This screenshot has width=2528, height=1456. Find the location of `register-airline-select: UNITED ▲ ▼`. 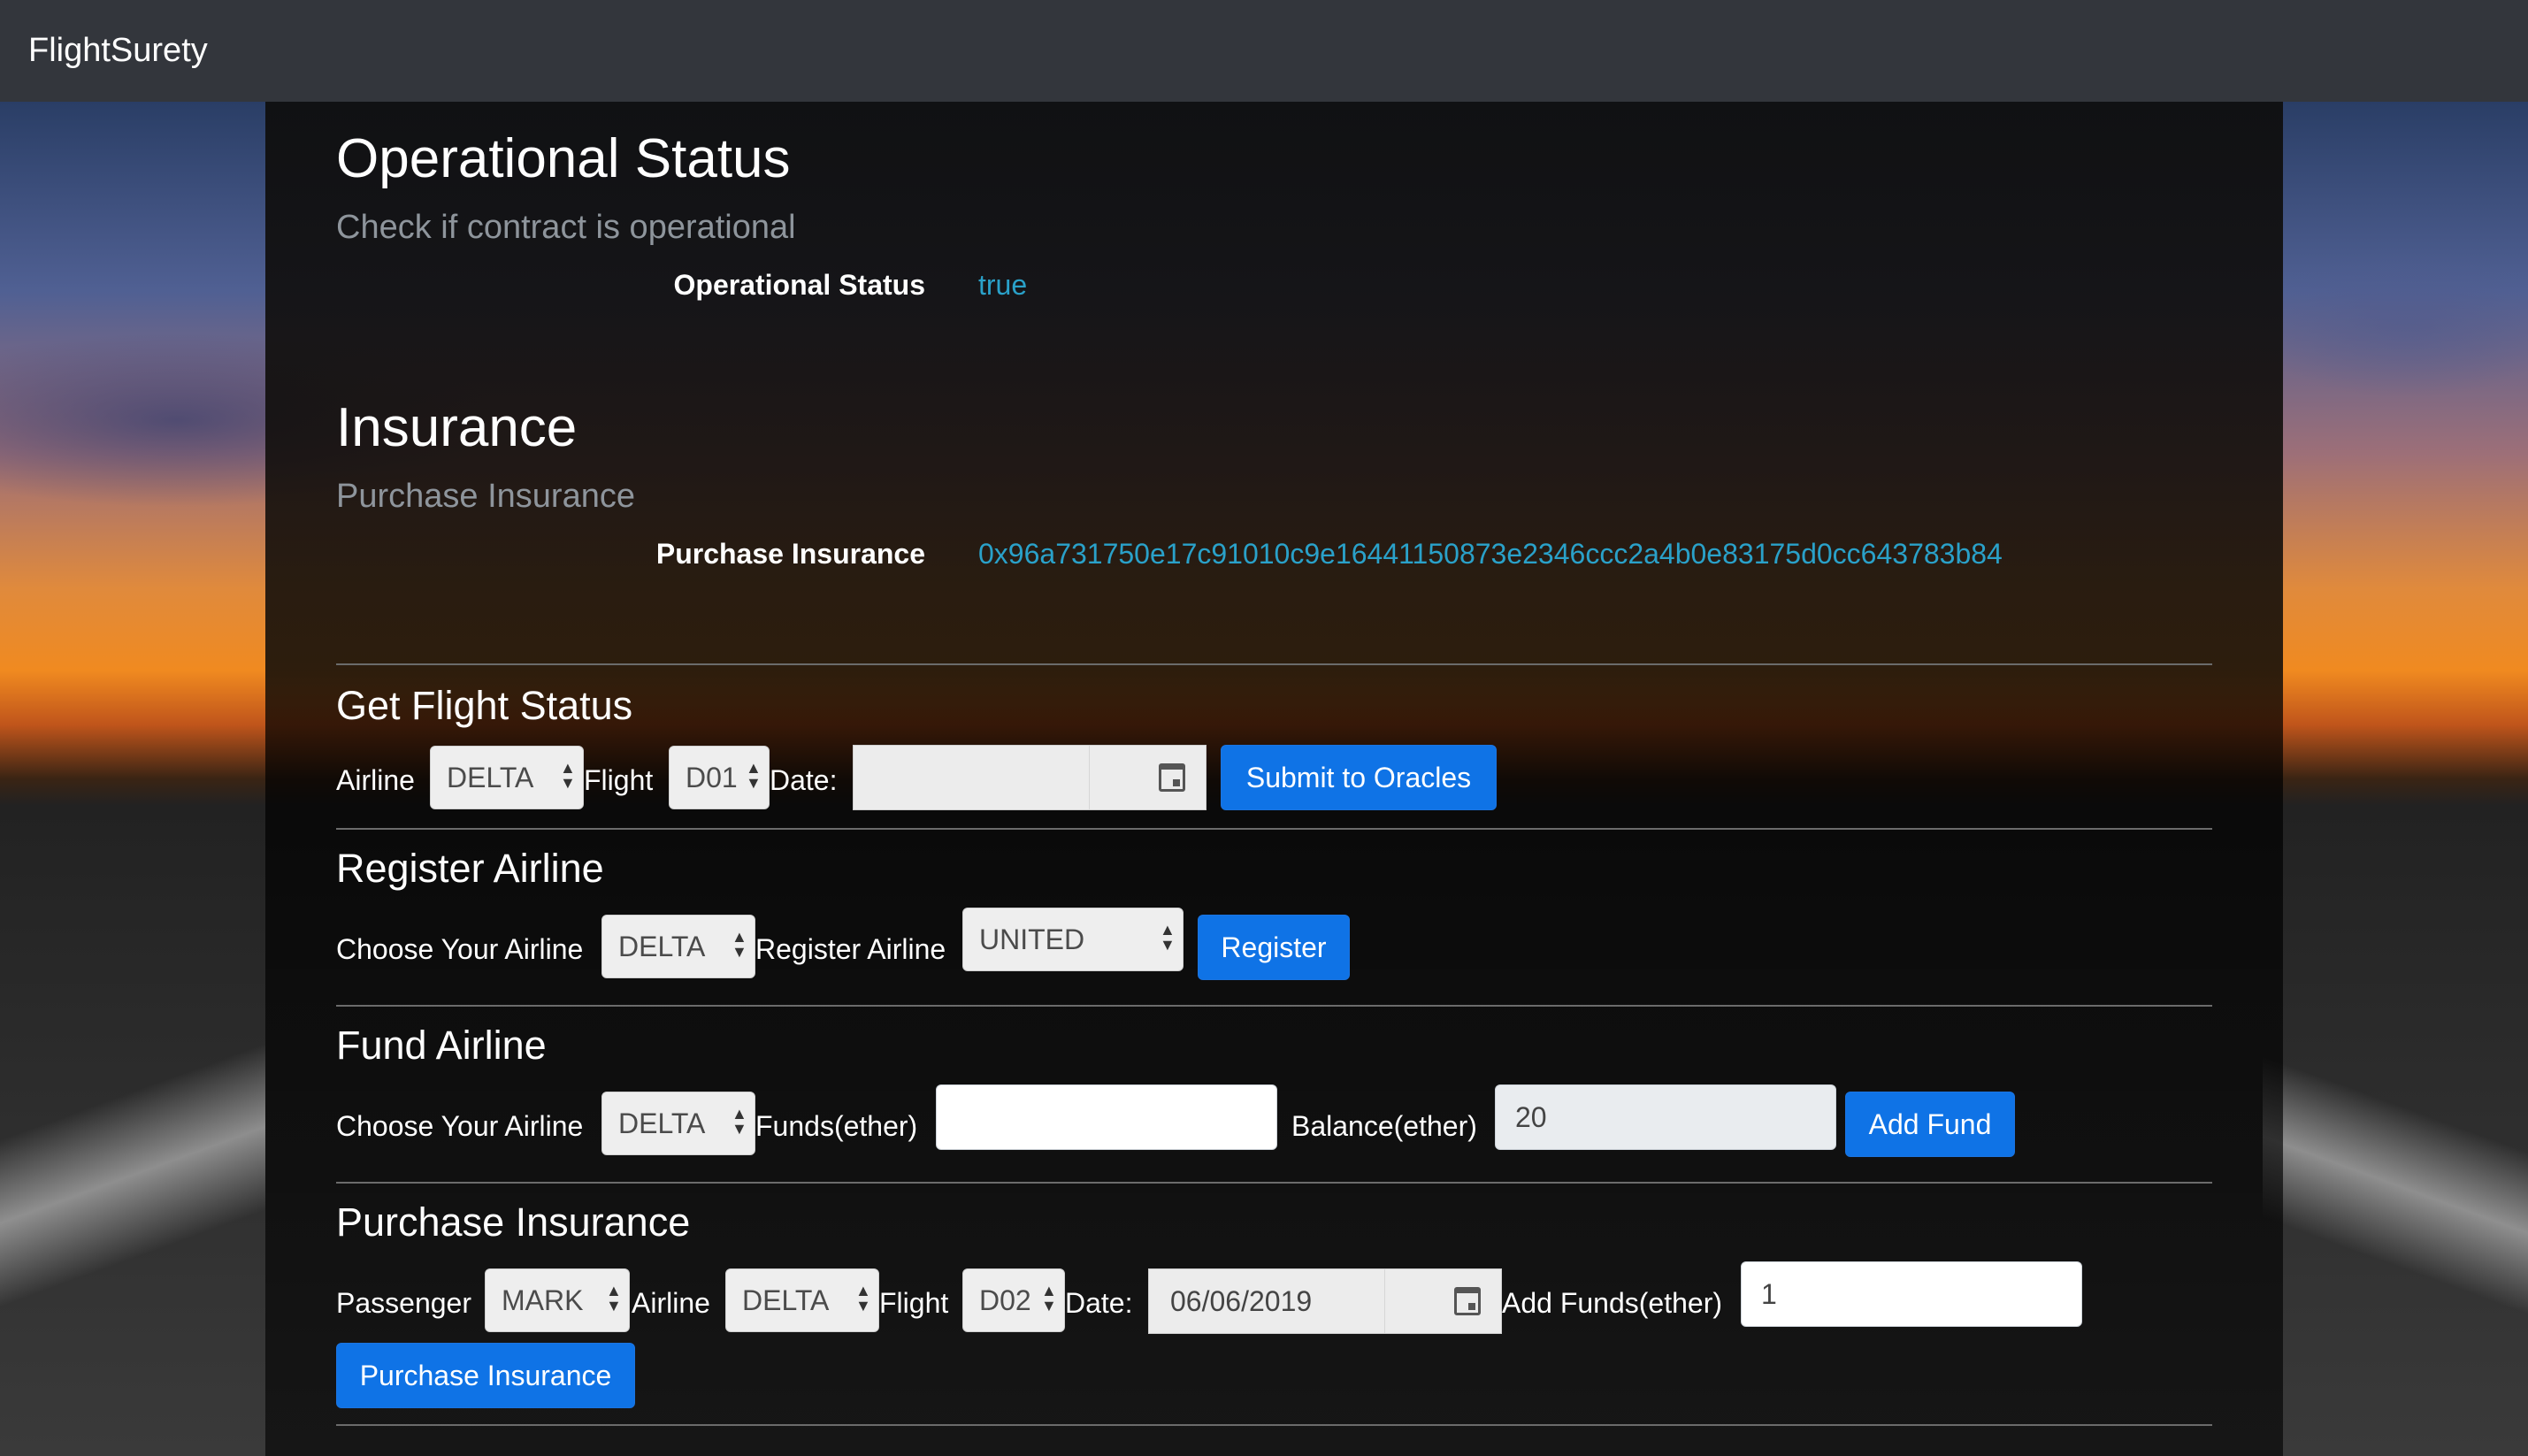

register-airline-select: UNITED ▲ ▼ is located at coordinates (1073, 939).